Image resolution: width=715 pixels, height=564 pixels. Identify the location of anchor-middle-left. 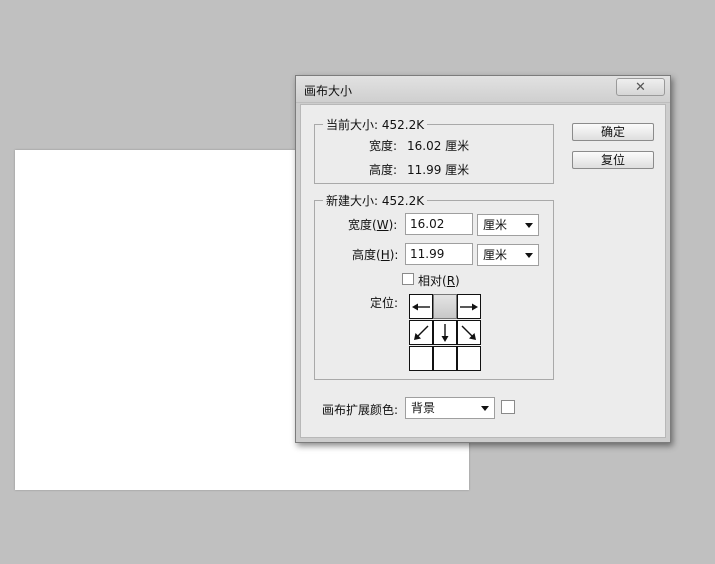
(421, 332).